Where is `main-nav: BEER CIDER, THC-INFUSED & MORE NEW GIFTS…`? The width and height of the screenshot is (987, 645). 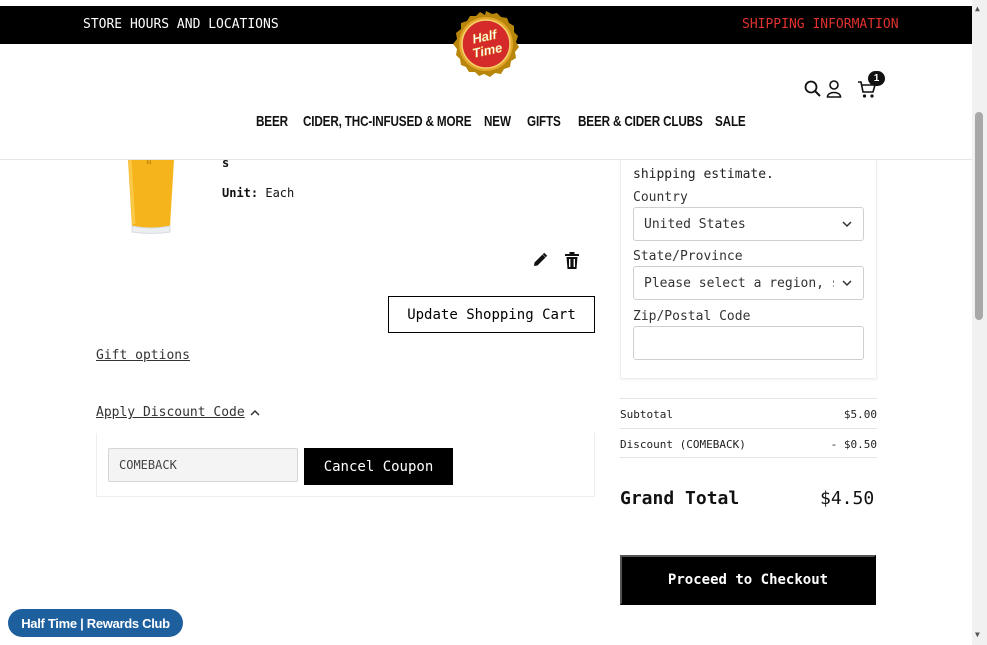 main-nav: BEER CIDER, THC-INFUSED & MORE NEW GIFTS… is located at coordinates (505, 123).